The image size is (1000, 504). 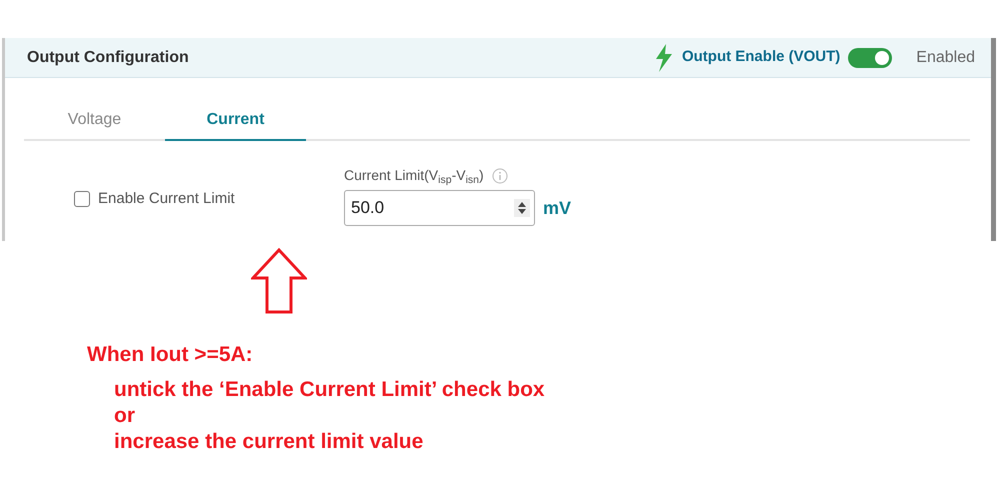 I want to click on checkbox-label: Enable Current Limit, so click(x=166, y=198).